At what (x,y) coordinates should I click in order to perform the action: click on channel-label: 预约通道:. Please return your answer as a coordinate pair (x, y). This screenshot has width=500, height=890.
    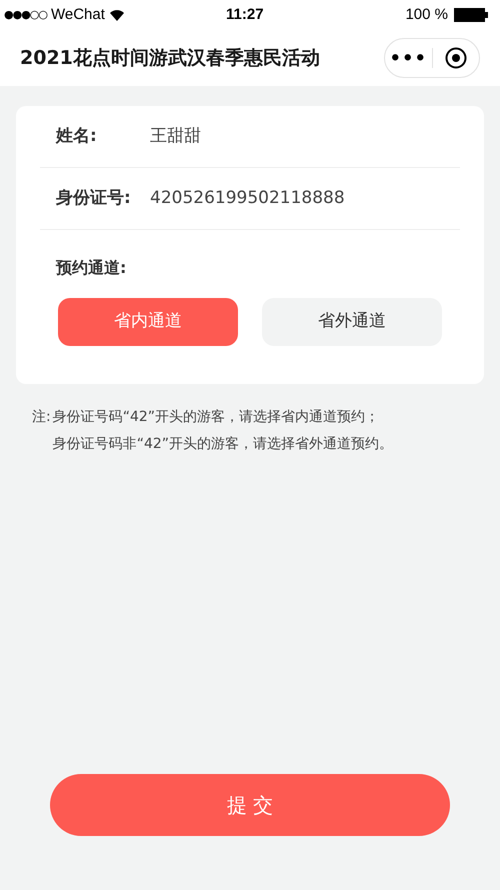
    Looking at the image, I should click on (91, 267).